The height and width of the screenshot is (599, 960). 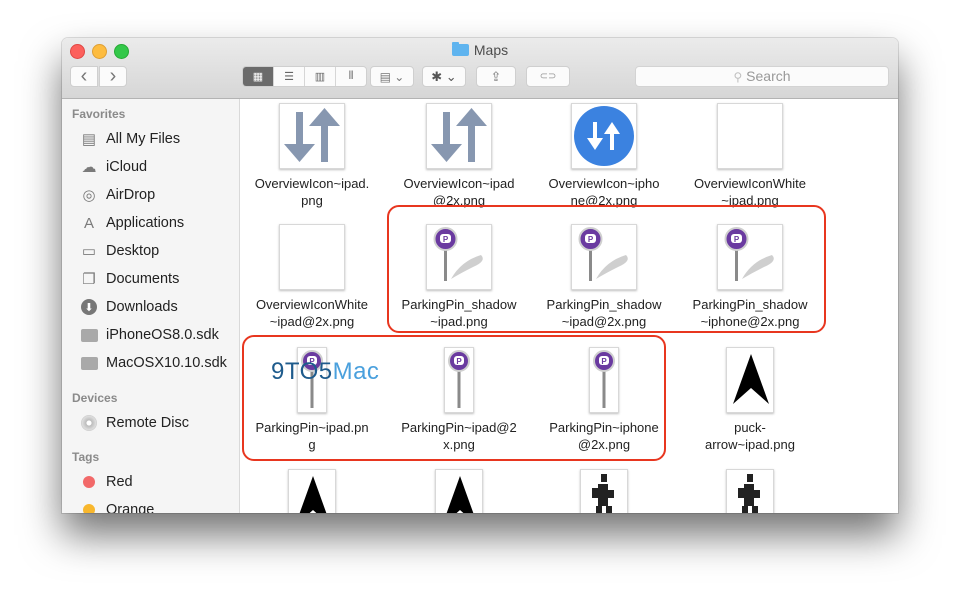 I want to click on forward-button: ›, so click(x=113, y=76).